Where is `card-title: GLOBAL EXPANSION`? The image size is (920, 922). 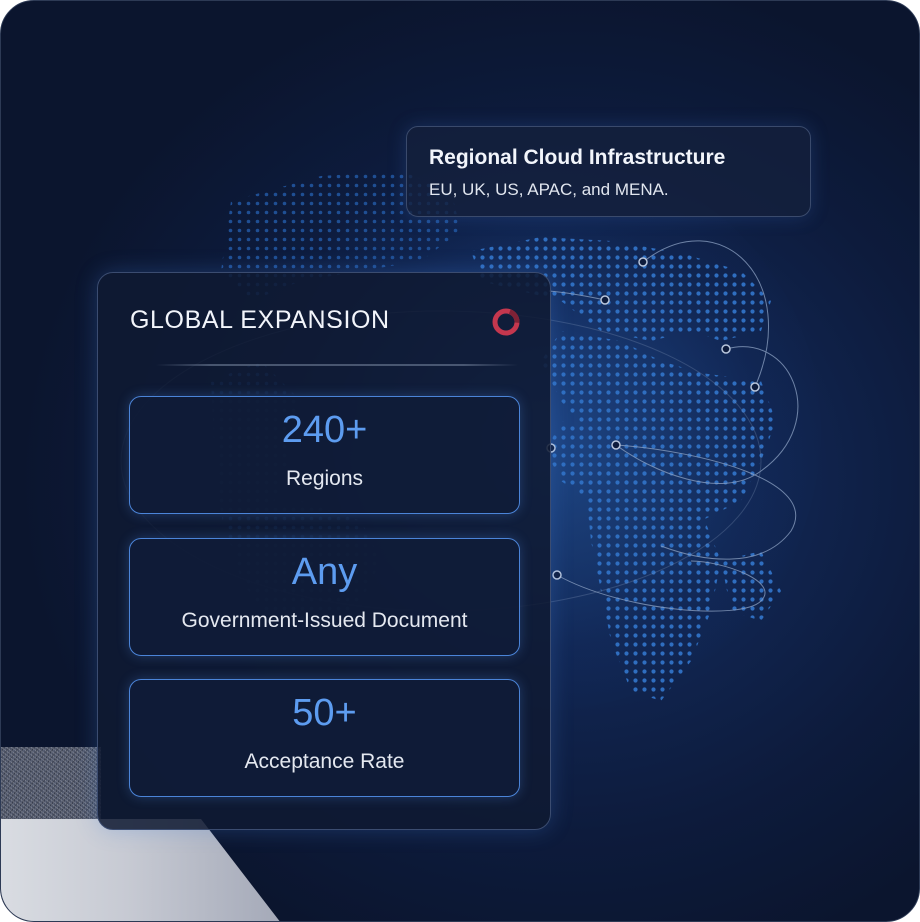
card-title: GLOBAL EXPANSION is located at coordinates (260, 320).